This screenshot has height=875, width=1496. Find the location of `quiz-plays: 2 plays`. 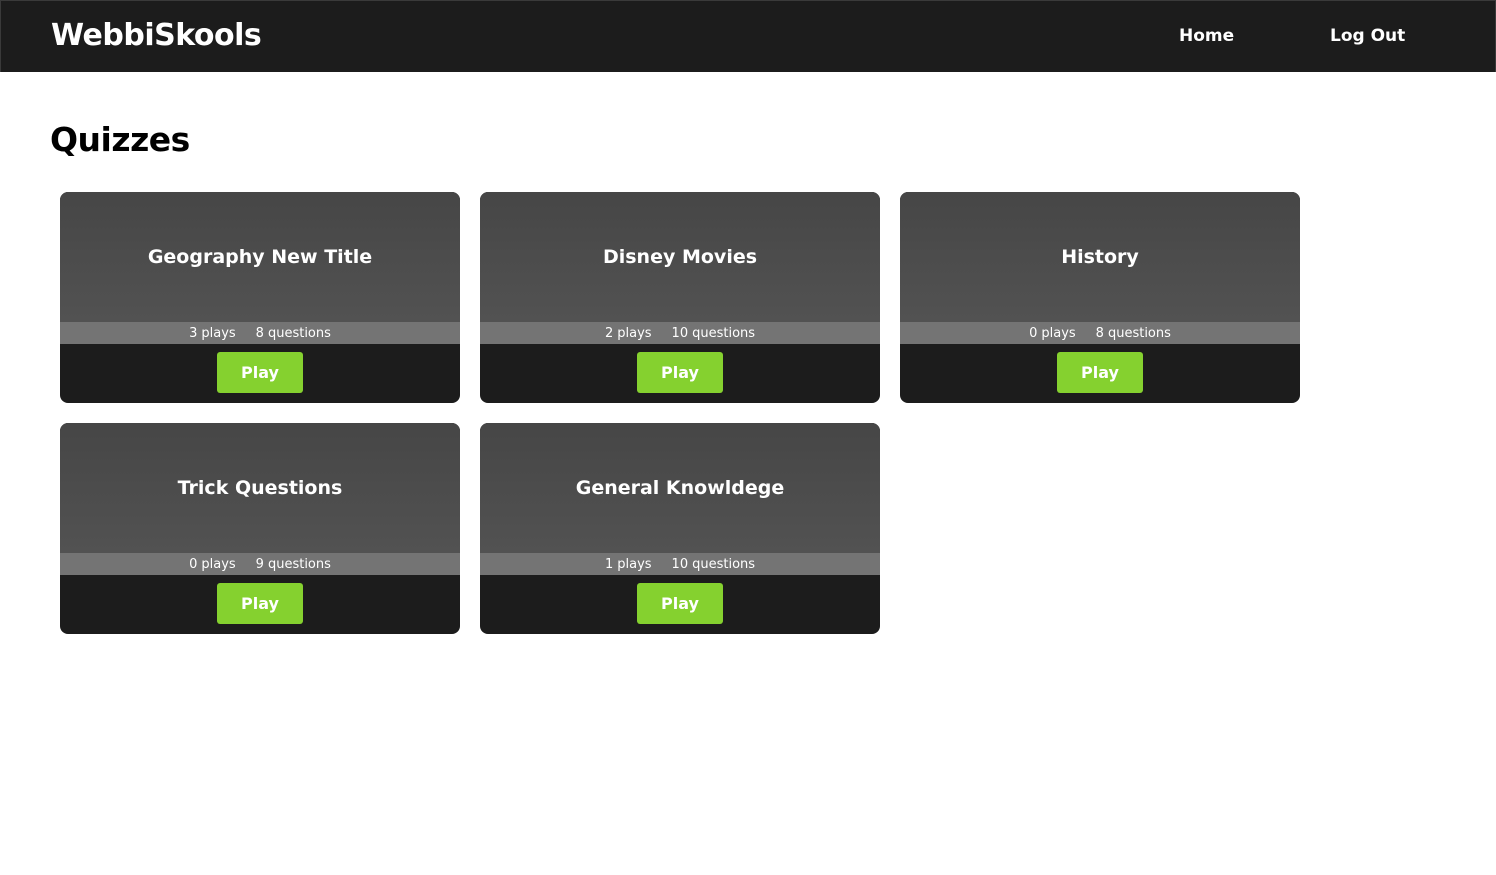

quiz-plays: 2 plays is located at coordinates (628, 333).